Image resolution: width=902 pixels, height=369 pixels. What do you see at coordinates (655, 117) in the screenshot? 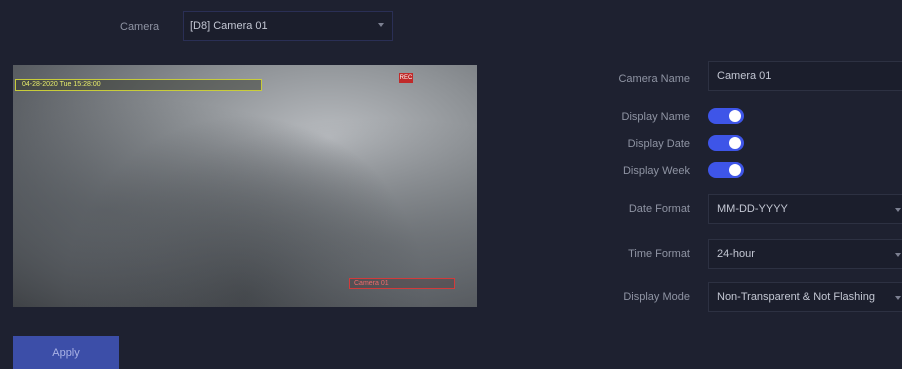
I see `display-name-label: Display Name` at bounding box center [655, 117].